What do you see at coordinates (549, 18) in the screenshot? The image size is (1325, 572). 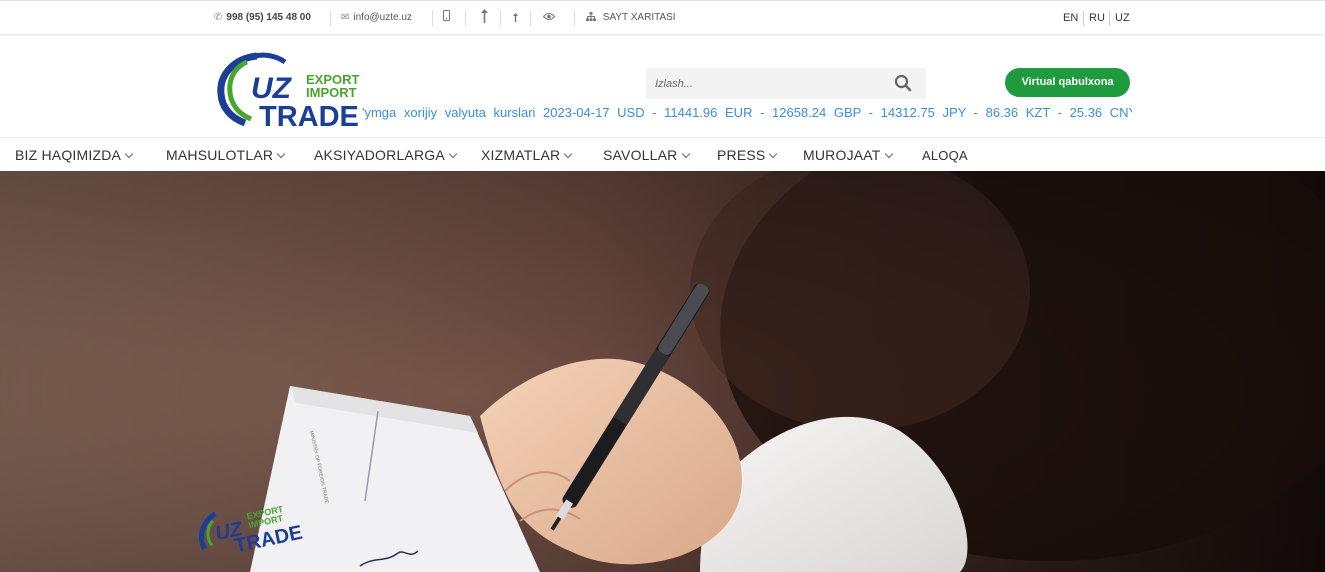 I see `eye-icon` at bounding box center [549, 18].